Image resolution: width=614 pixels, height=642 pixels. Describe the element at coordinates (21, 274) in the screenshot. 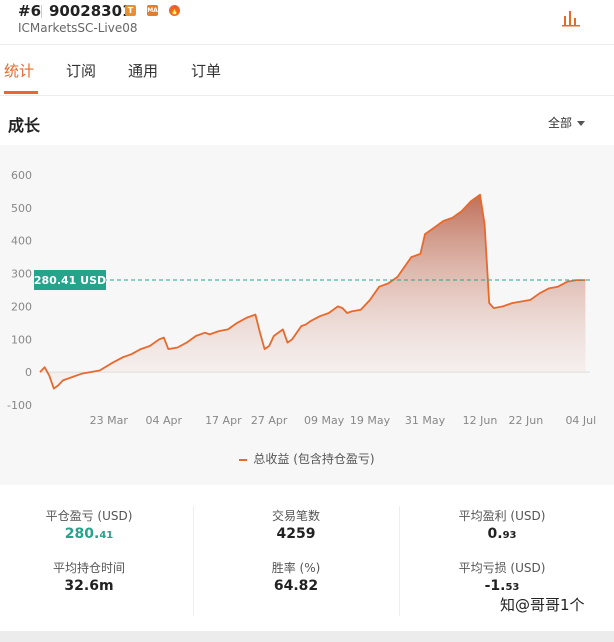

I see `y-tick-label: 300` at that location.